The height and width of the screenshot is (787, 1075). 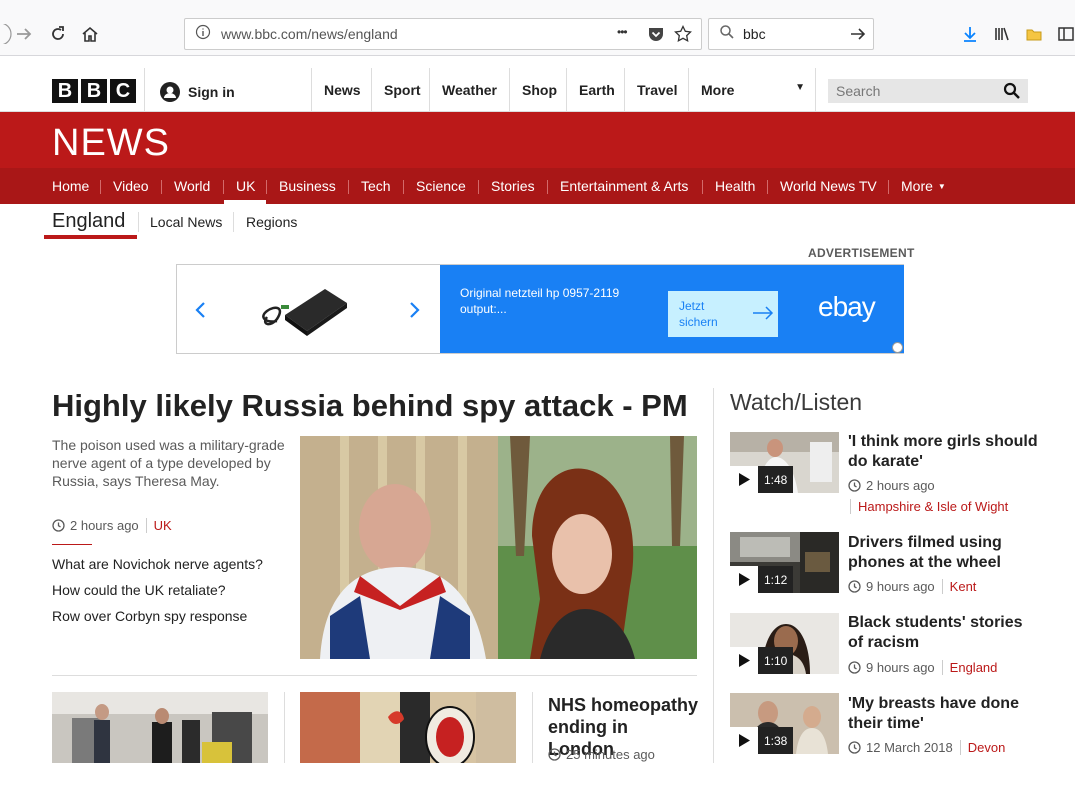 I want to click on news-title: NEWS, so click(x=111, y=143).